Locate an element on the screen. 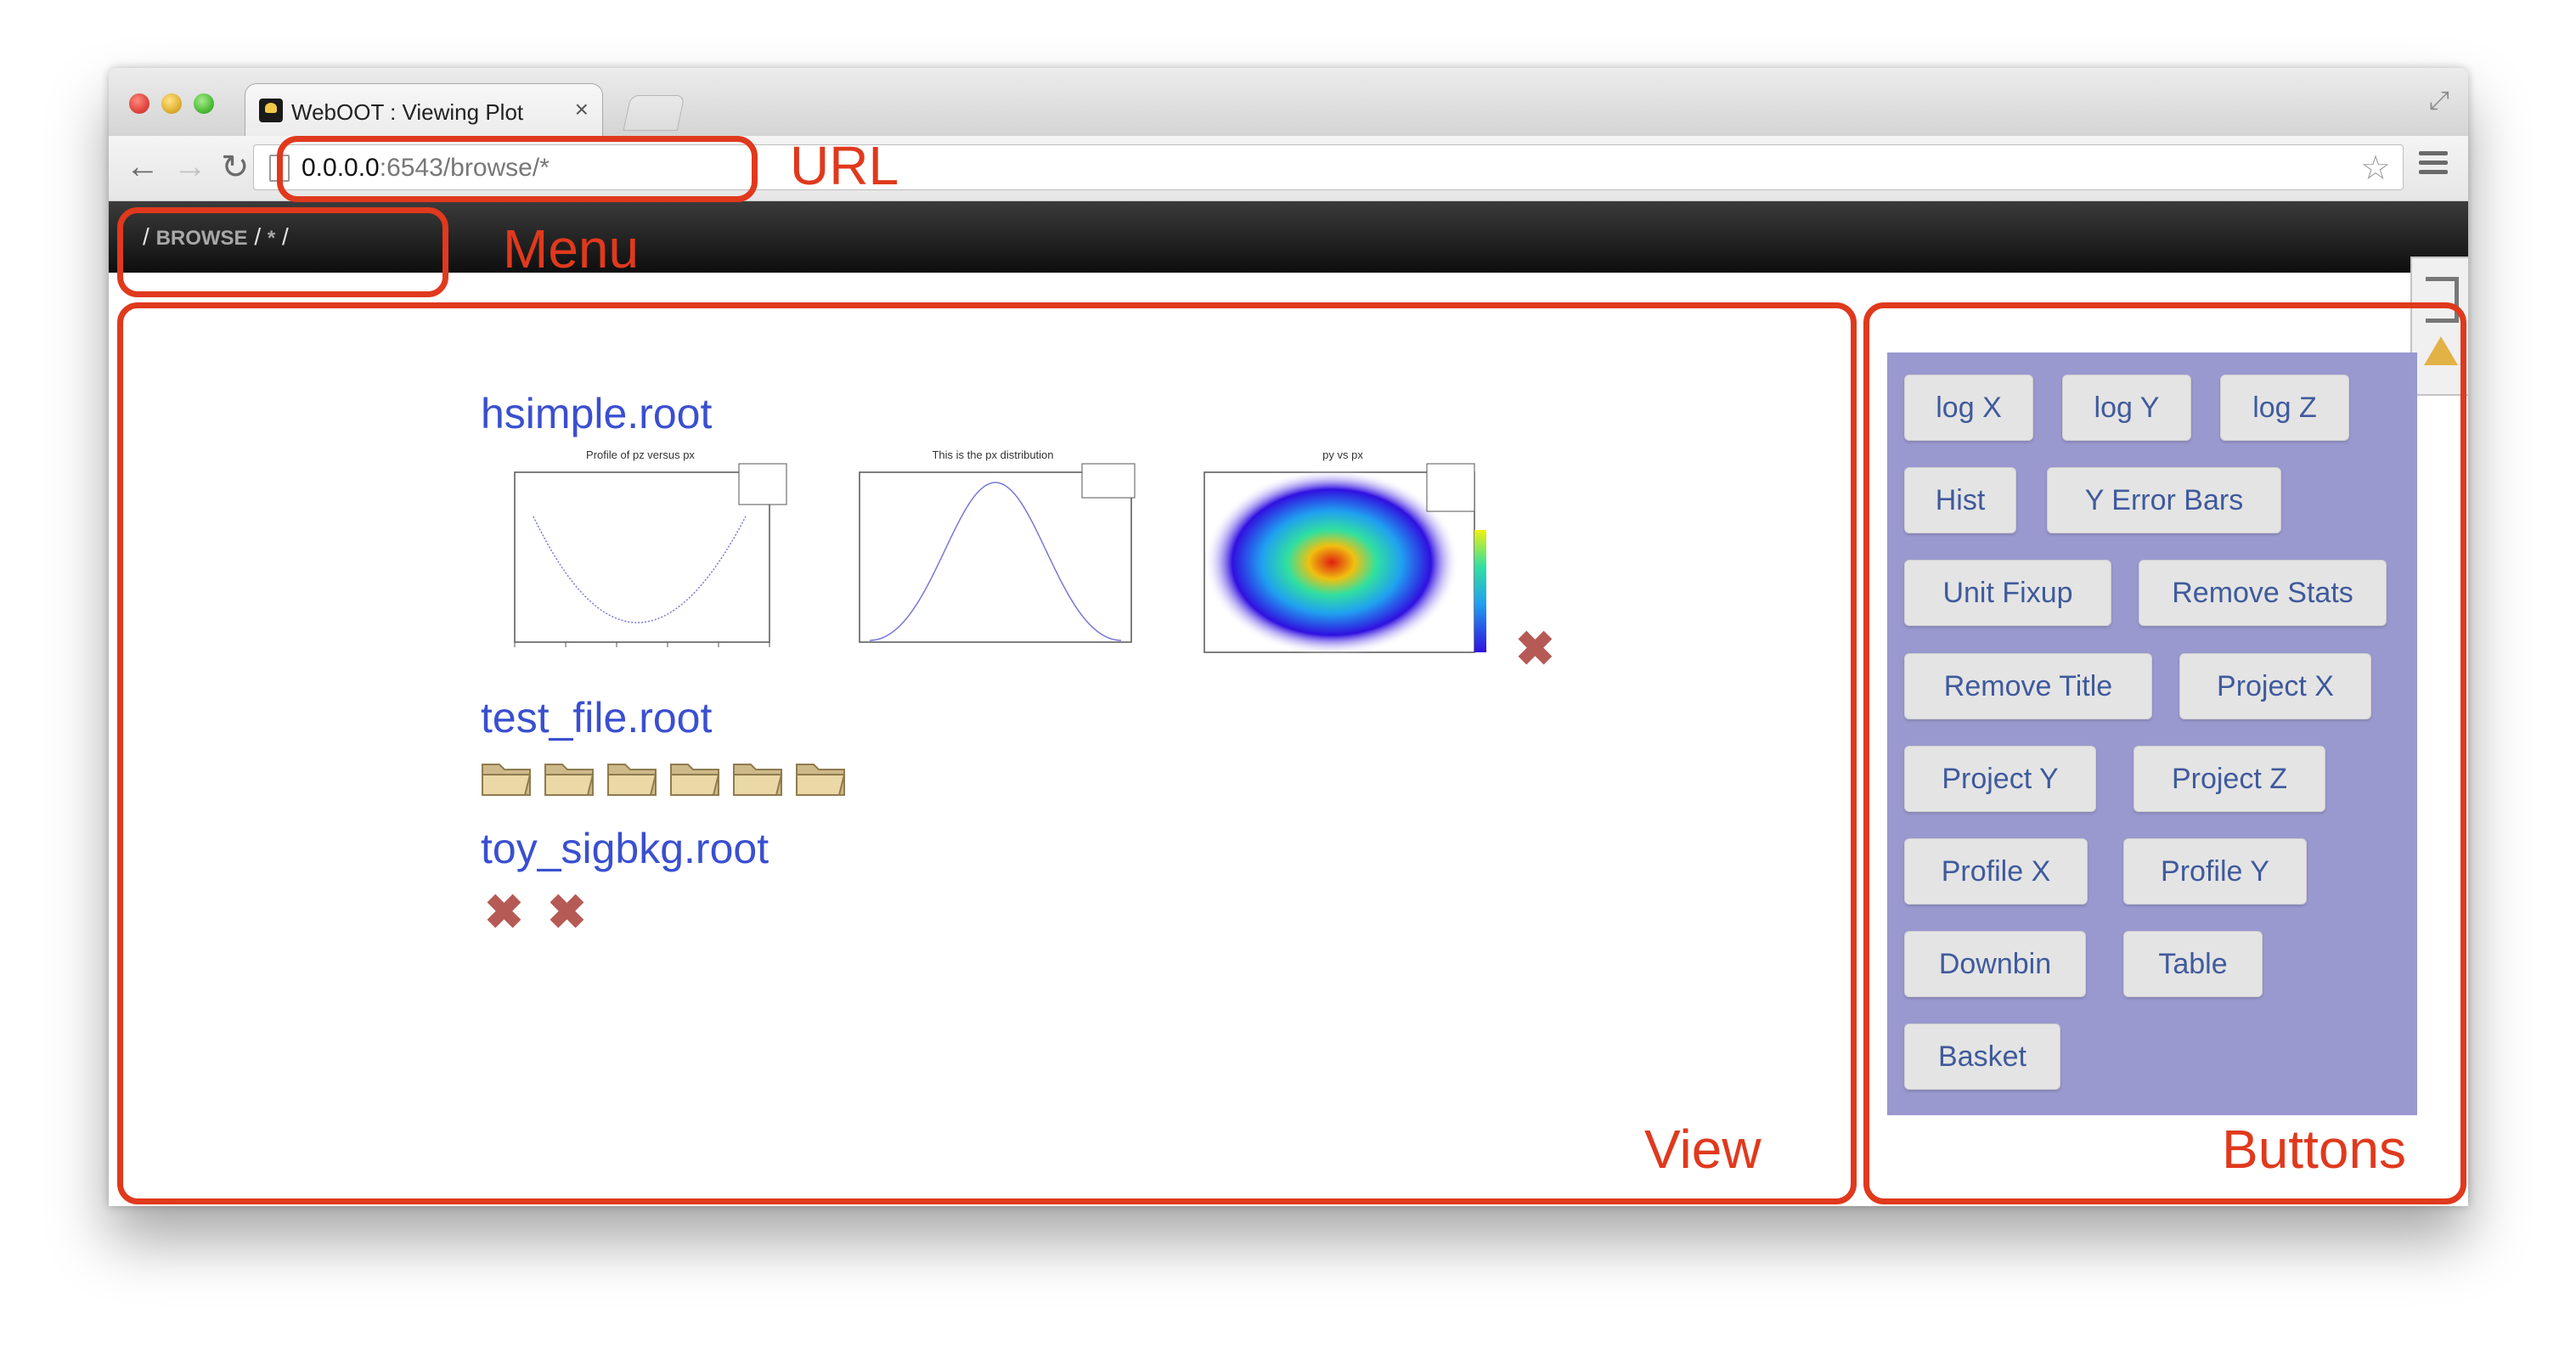 The width and height of the screenshot is (2576, 1359). url-annotation-box is located at coordinates (517, 169).